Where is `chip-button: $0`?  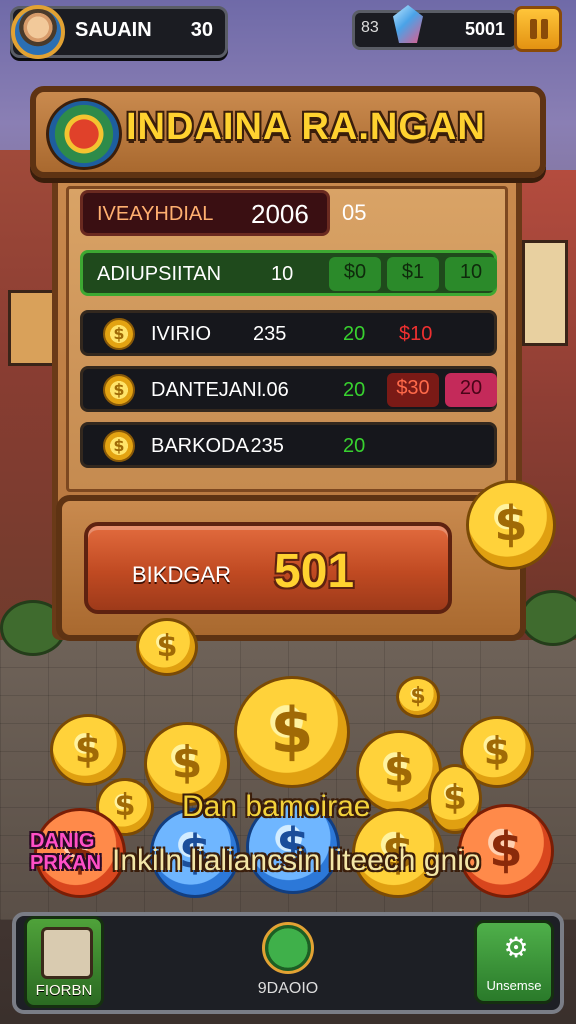
chip-button: $0 is located at coordinates (355, 274).